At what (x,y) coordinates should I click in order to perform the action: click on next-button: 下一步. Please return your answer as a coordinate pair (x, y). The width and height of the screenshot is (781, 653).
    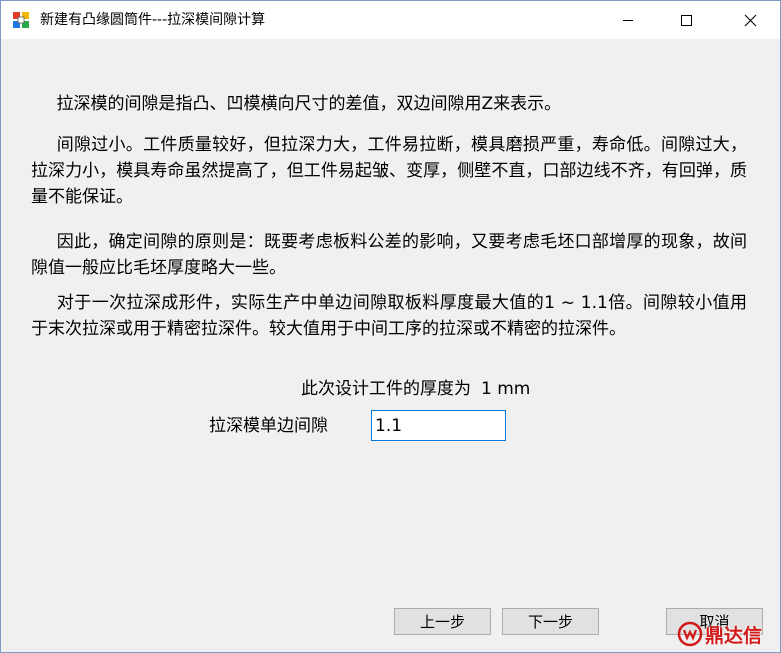
    Looking at the image, I should click on (550, 621).